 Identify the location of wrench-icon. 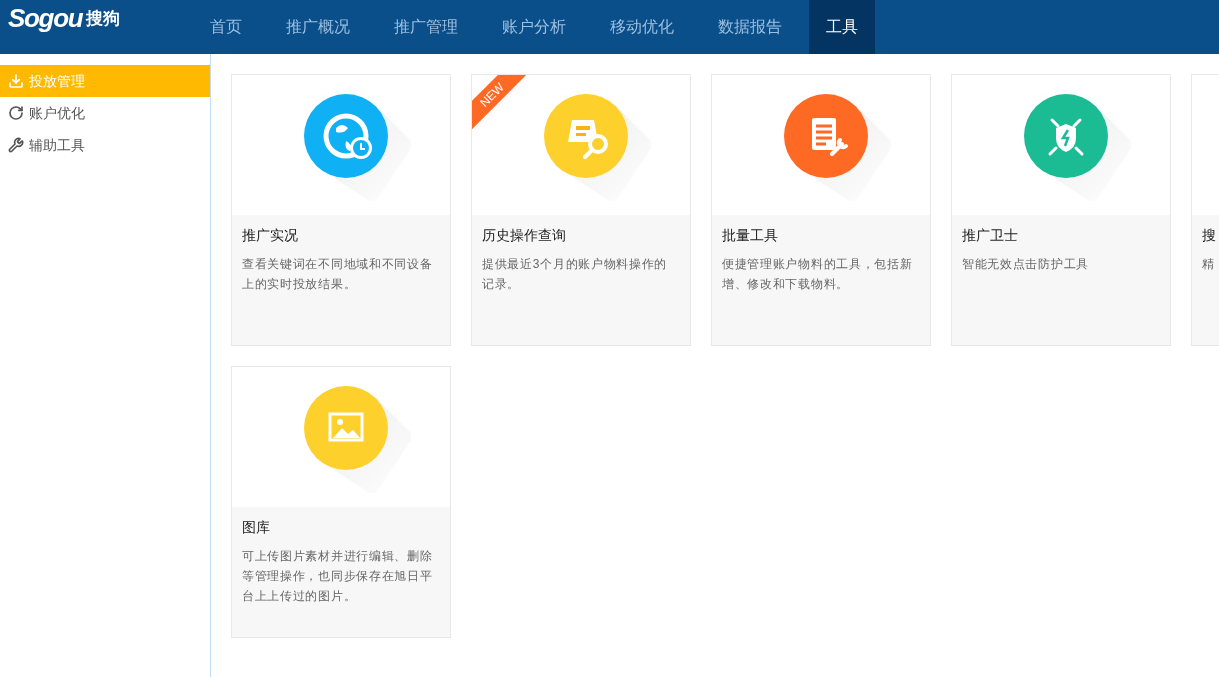
(16, 145).